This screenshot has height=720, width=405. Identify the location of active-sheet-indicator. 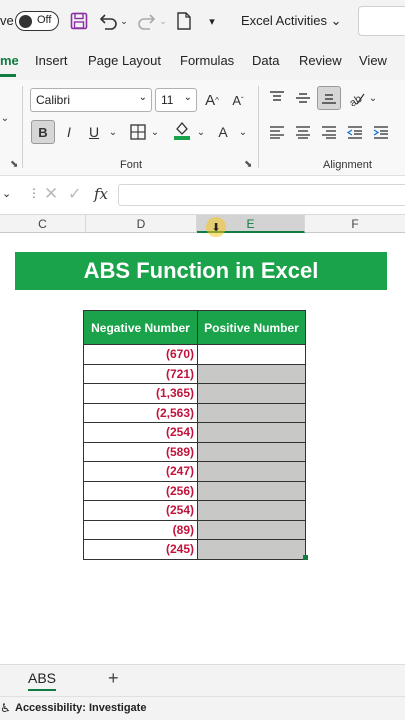
(42, 690).